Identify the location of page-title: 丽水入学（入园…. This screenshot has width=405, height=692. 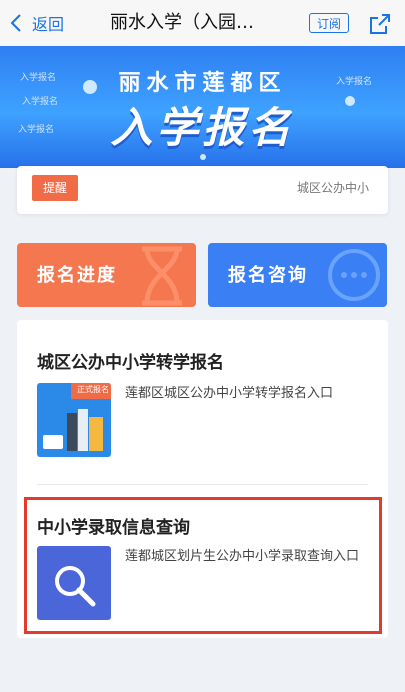
(182, 22).